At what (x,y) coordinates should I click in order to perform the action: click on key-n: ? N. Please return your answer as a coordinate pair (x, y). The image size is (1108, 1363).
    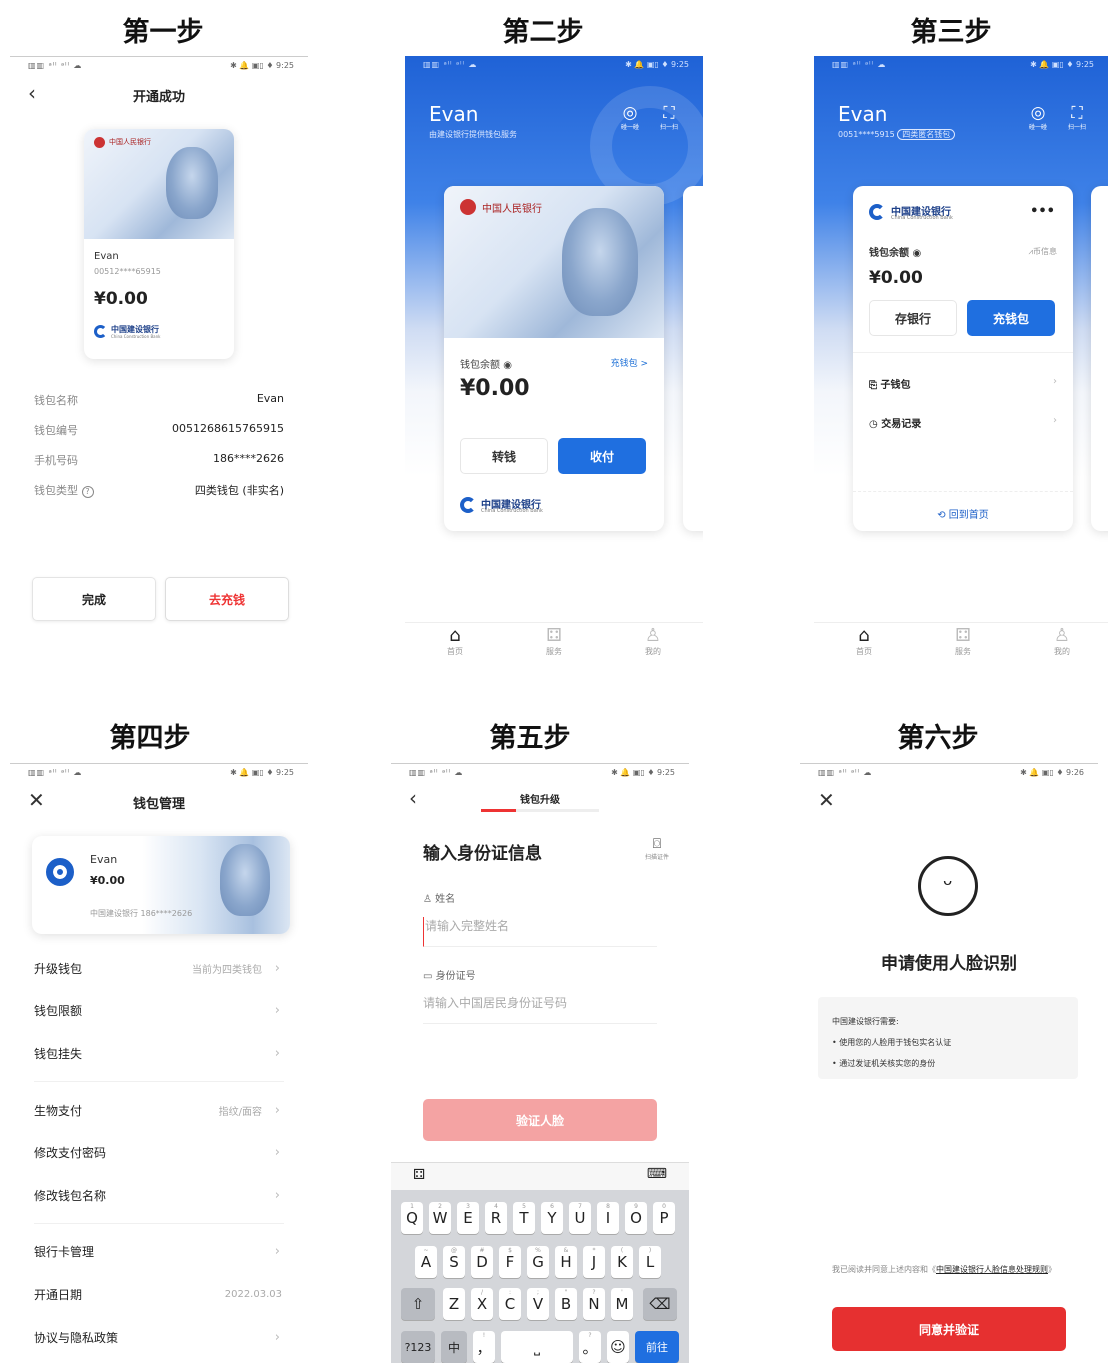
    Looking at the image, I should click on (594, 1304).